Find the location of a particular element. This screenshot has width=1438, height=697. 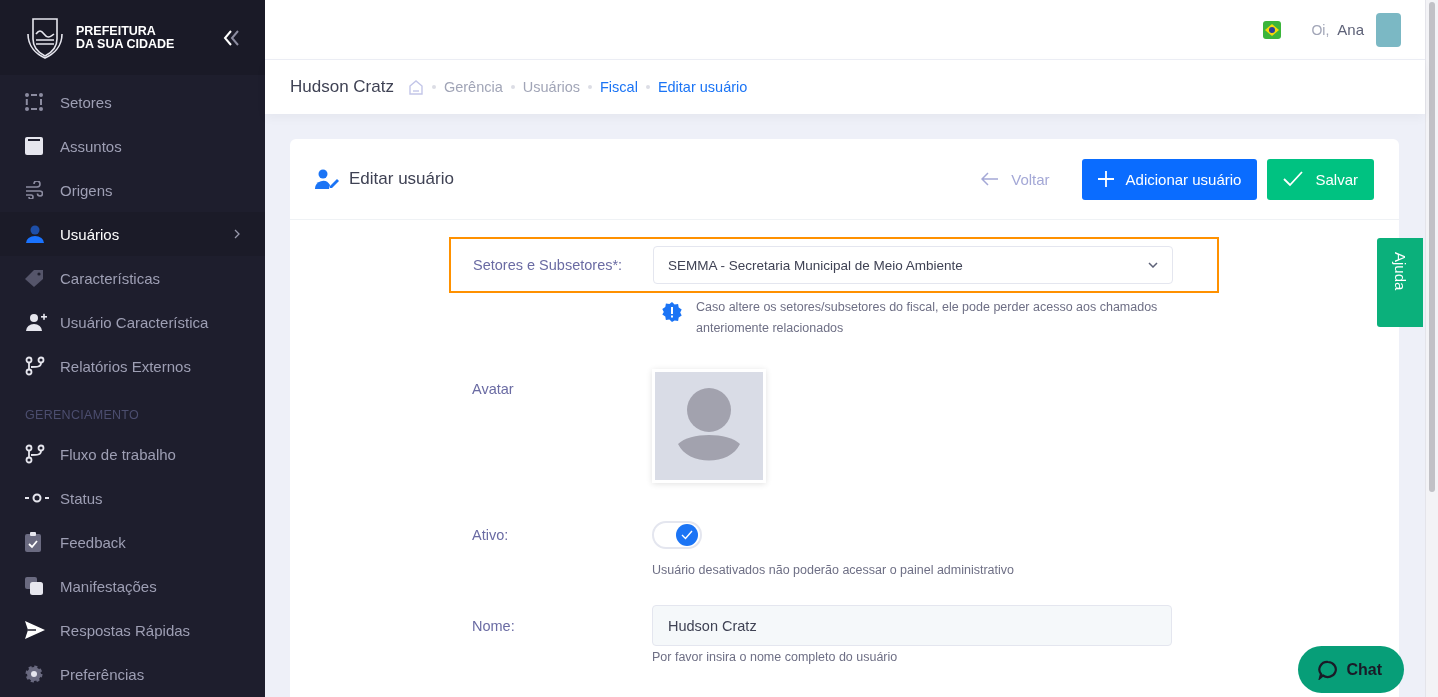

home-icon is located at coordinates (415, 87).